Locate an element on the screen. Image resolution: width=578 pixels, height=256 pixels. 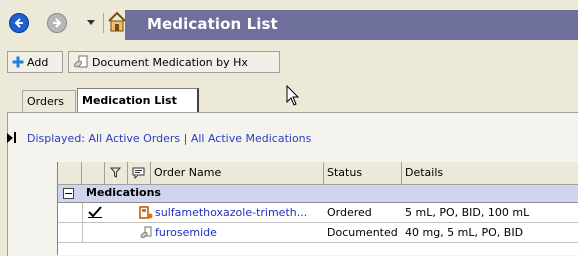
header-check-column is located at coordinates (93, 173).